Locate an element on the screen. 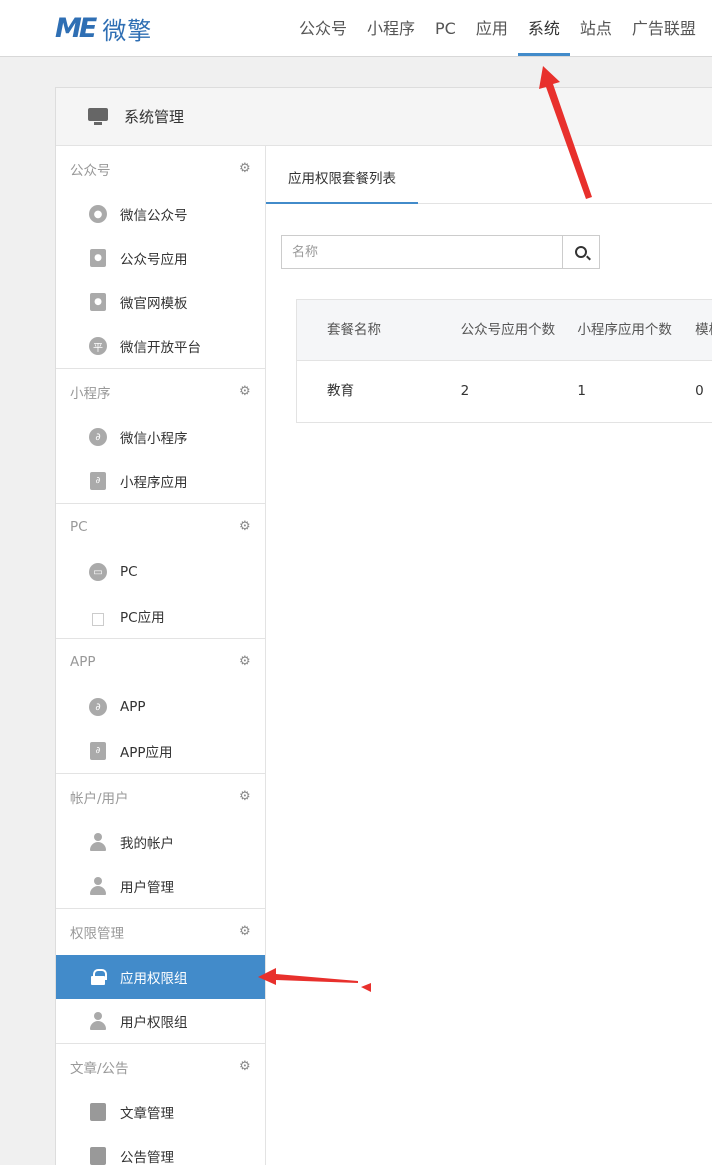 This screenshot has width=712, height=1165. sidebar-group-articles: 文章/公告 ⚙ 文章管理 公告管理 is located at coordinates (160, 1104).